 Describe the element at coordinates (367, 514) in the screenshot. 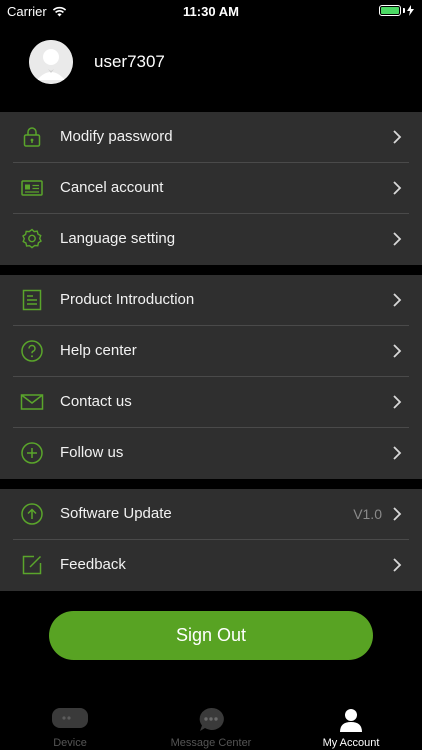

I see `version-value: V1.0` at that location.